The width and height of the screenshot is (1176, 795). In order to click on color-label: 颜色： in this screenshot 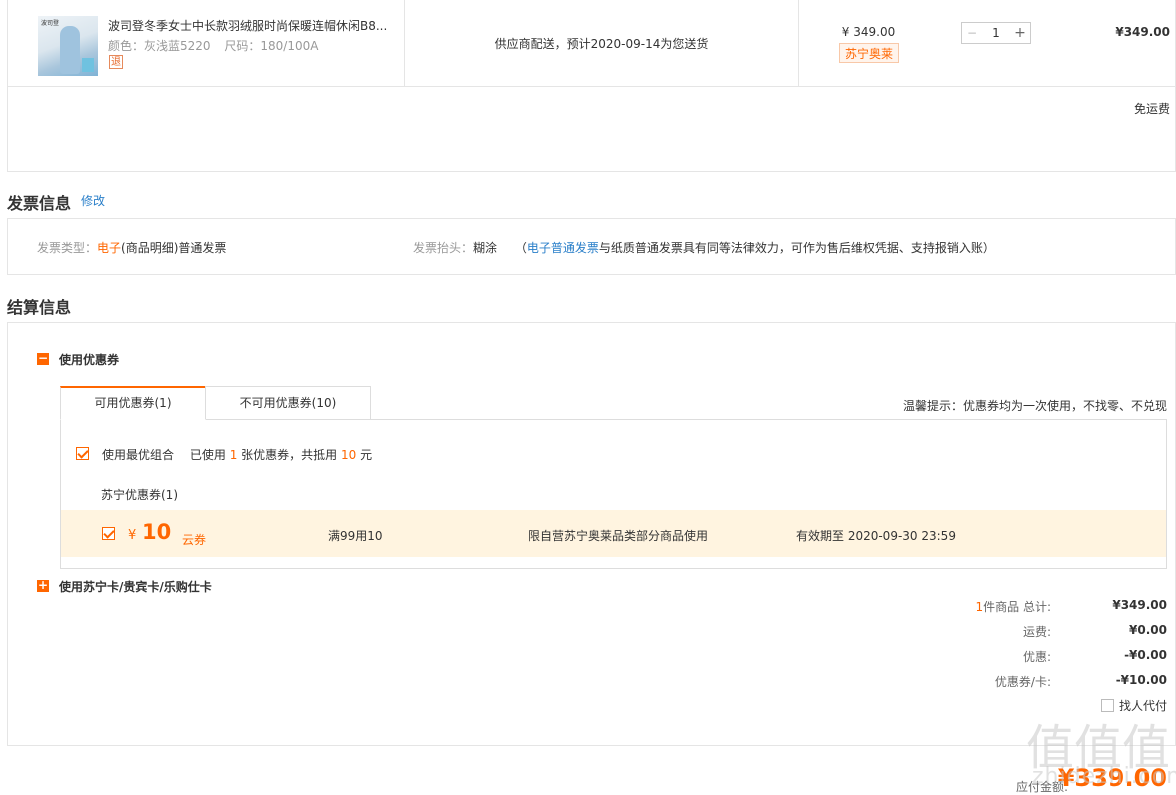, I will do `click(126, 46)`.